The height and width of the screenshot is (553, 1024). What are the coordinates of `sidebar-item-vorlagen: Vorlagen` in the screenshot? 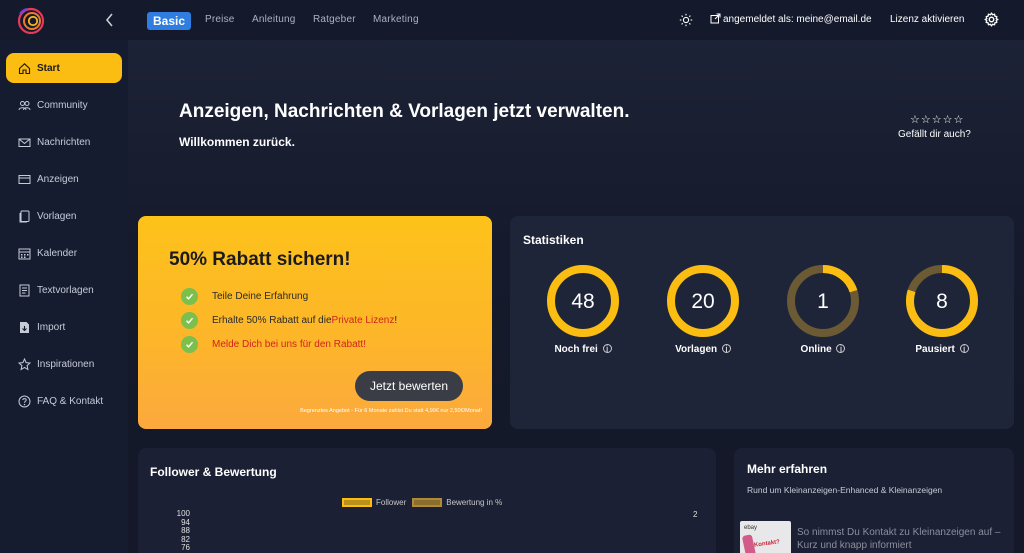 It's located at (64, 216).